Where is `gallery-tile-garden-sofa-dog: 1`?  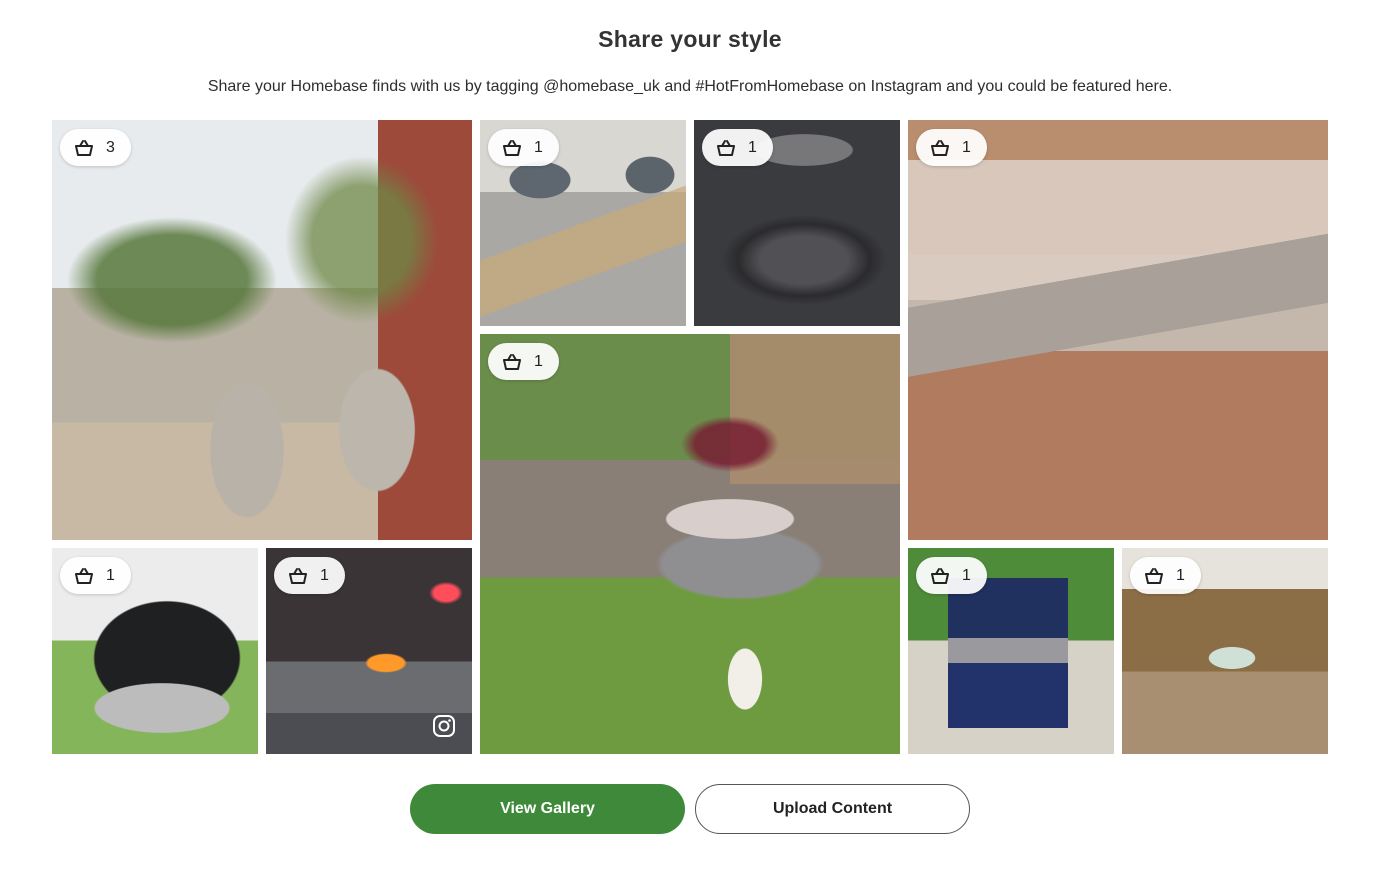 gallery-tile-garden-sofa-dog: 1 is located at coordinates (690, 544).